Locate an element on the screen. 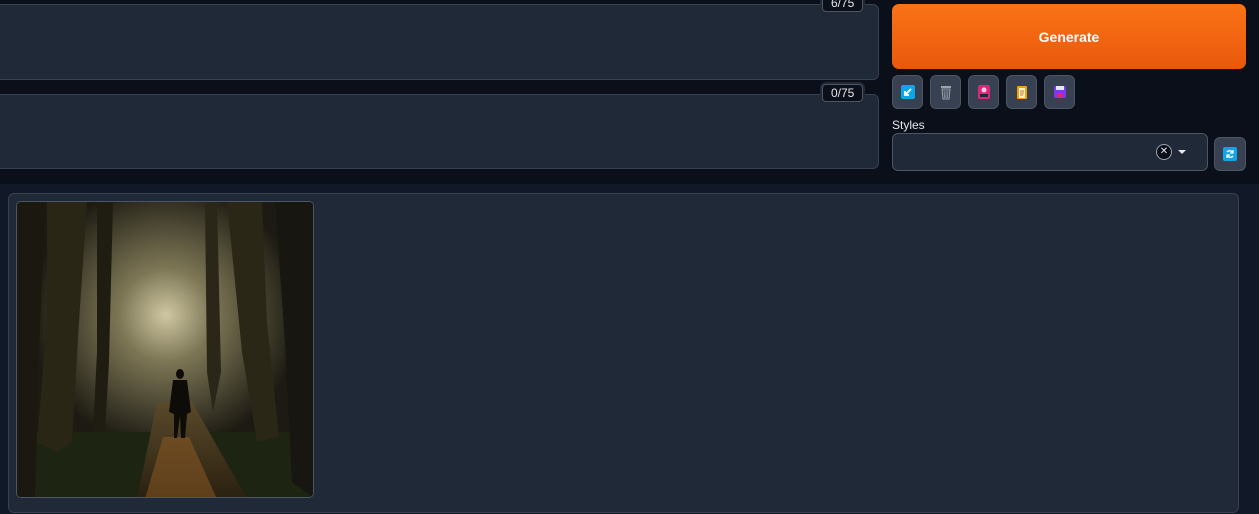 The width and height of the screenshot is (1259, 514). picture-card-icon is located at coordinates (983, 92).